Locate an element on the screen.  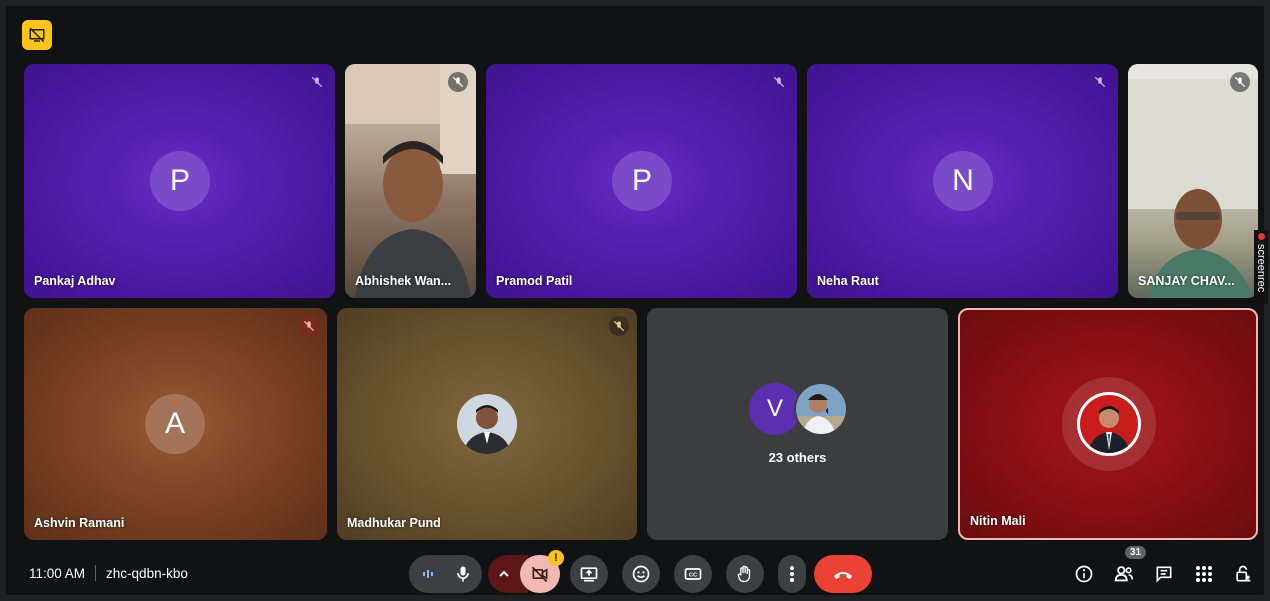
others-count: 23 others is located at coordinates (797, 457).